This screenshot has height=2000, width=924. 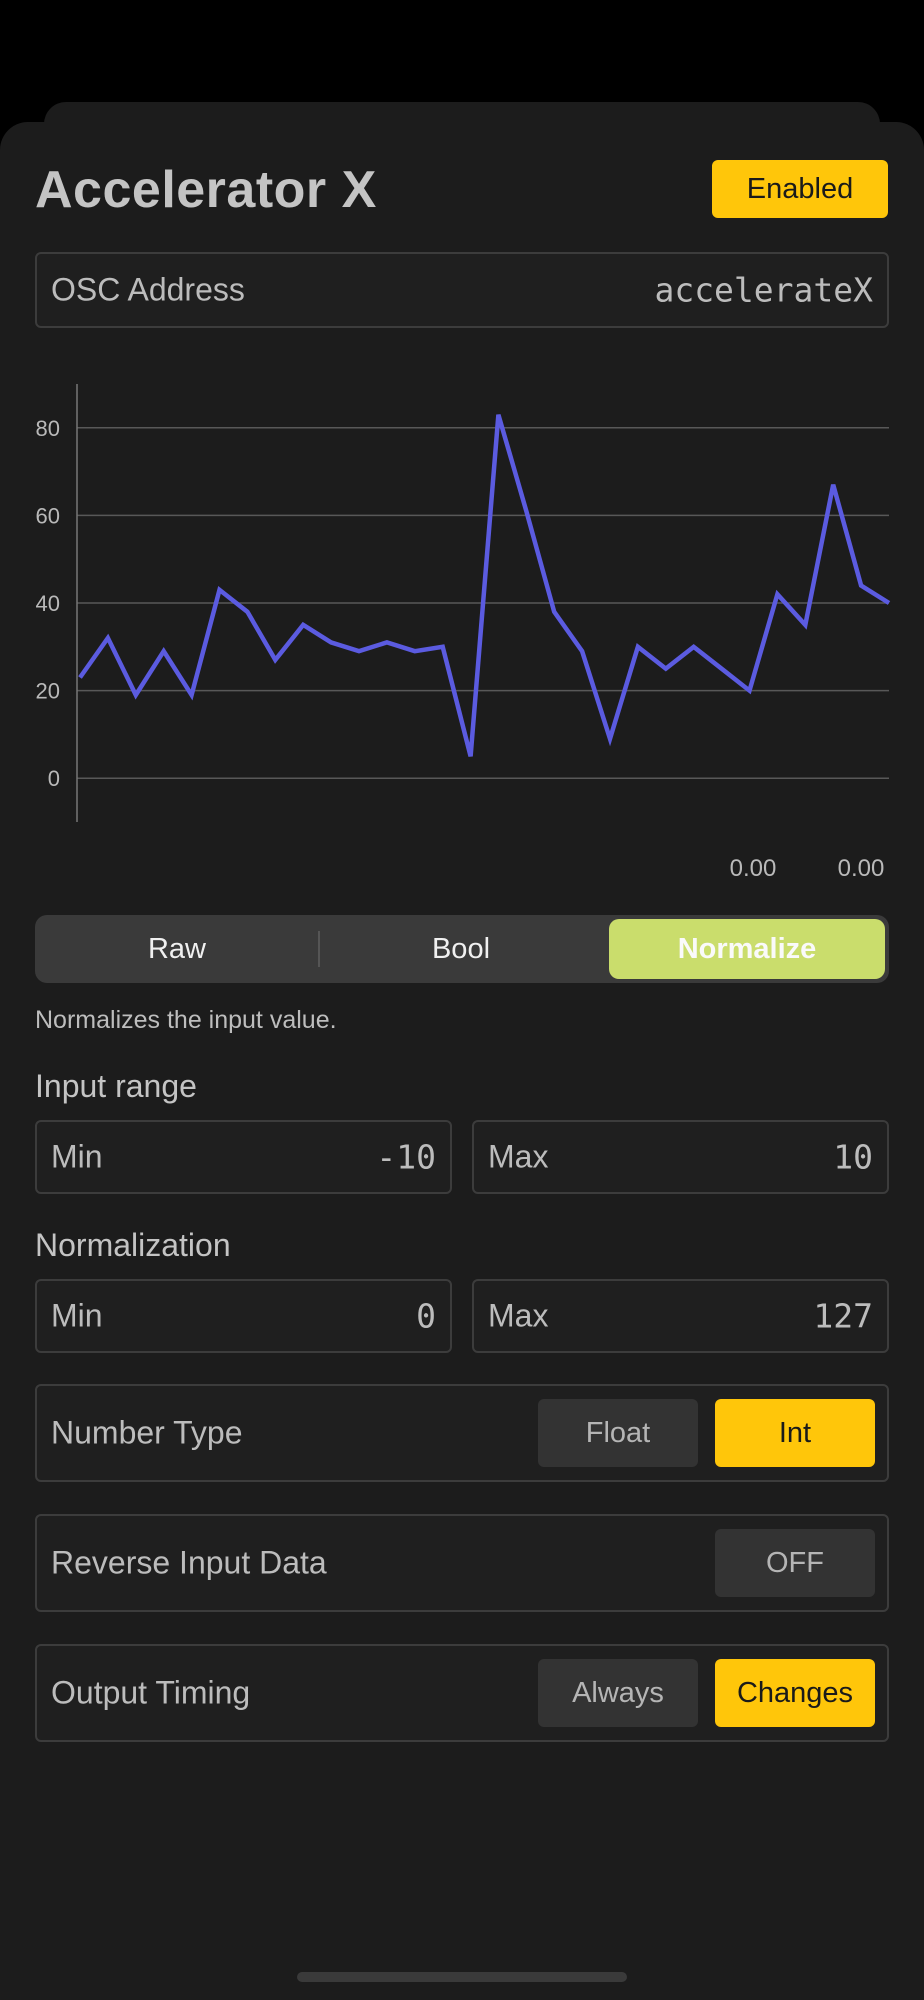 I want to click on osc-address-field: OSC Address accelerateX, so click(x=462, y=290).